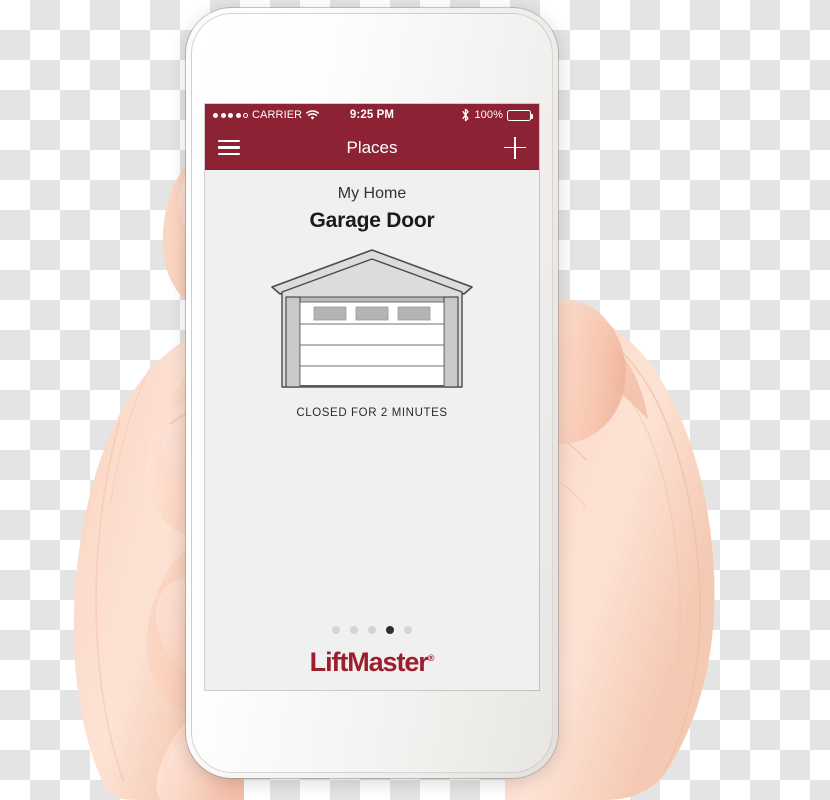 This screenshot has height=800, width=830. Describe the element at coordinates (488, 115) in the screenshot. I see `battery-percent-label: 100%` at that location.